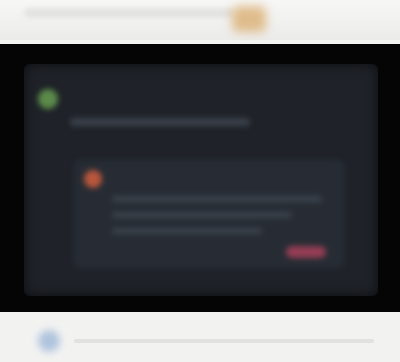 This screenshot has height=362, width=400. I want to click on top-toolbar, so click(200, 20).